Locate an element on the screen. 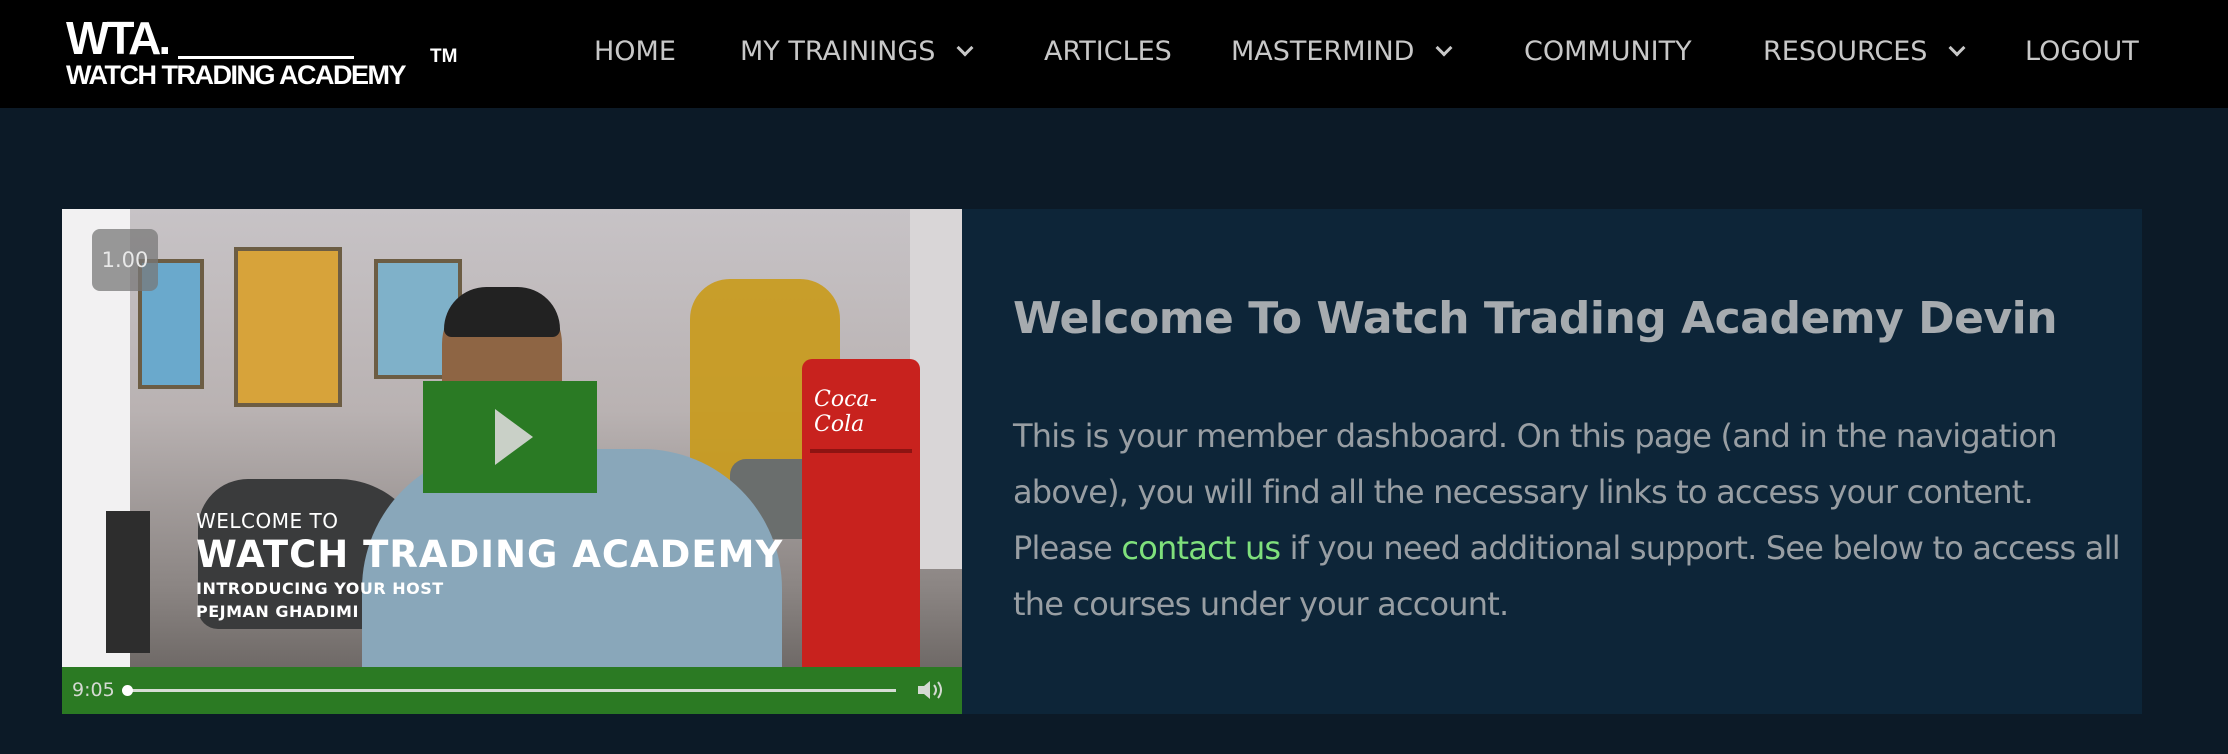 Image resolution: width=2228 pixels, height=754 pixels. nav-item-articles: ARTICLES is located at coordinates (1108, 51).